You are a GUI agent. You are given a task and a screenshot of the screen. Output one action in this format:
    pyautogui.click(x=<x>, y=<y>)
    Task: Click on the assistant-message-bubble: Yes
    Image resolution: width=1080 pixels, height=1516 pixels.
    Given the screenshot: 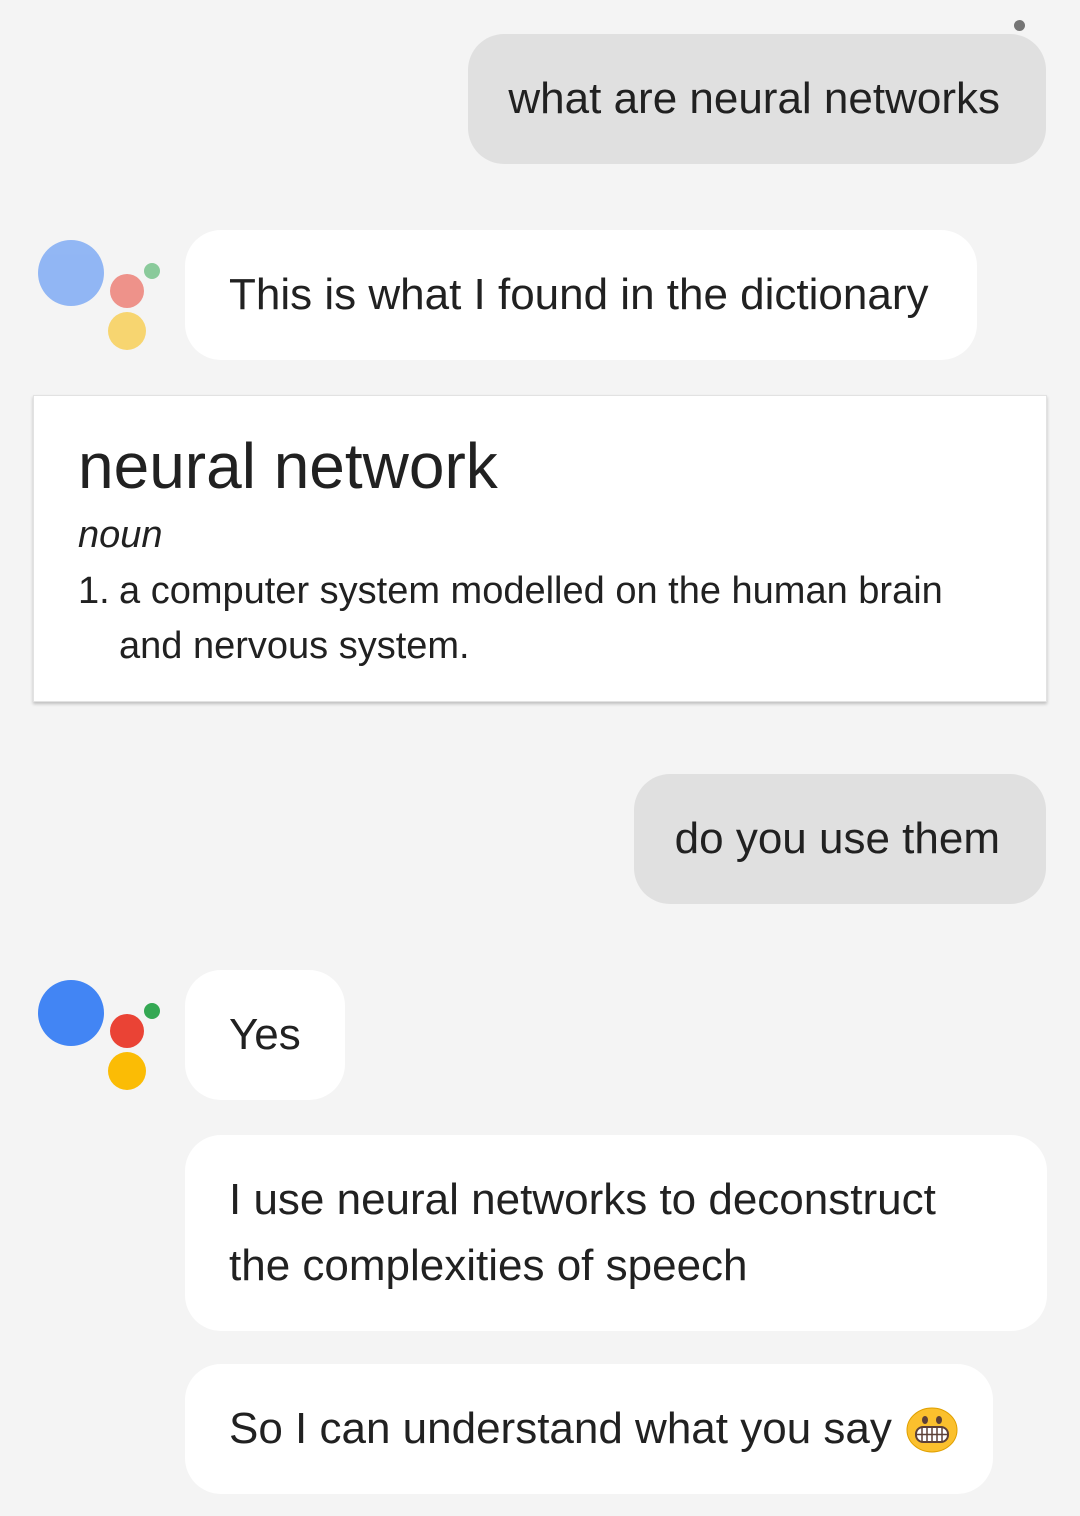 What is the action you would take?
    pyautogui.click(x=265, y=1035)
    